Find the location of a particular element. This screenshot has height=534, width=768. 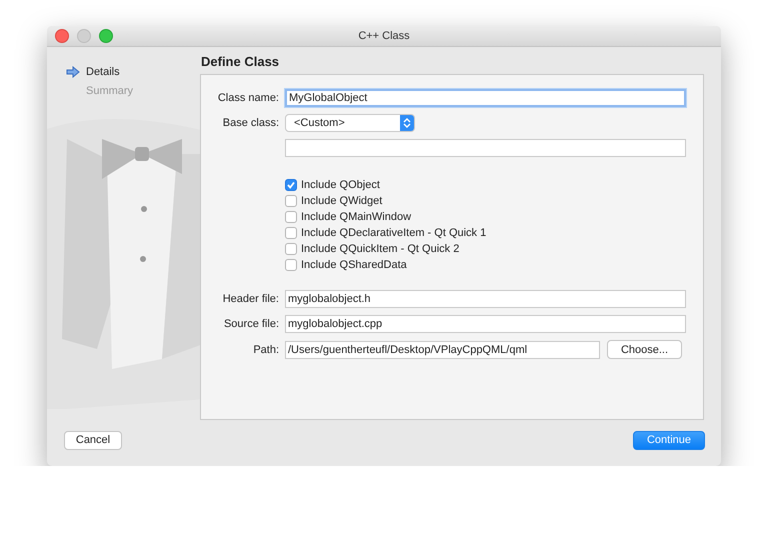

window-title: C++ Class is located at coordinates (384, 36).